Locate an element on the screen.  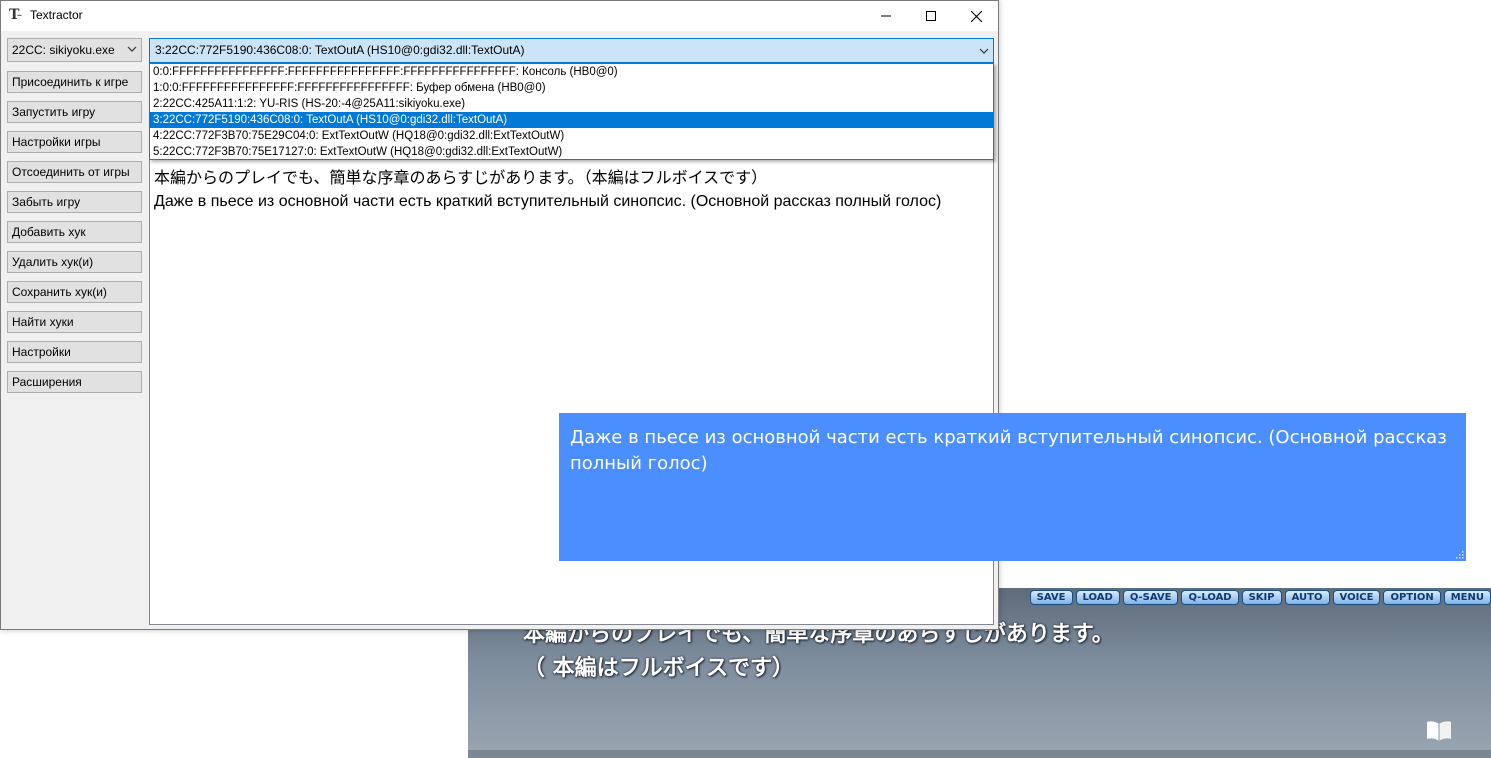
text-output-jp: 本編からのプレイでも、簡単な序章のあらすじがあります。（本編はフルボイスです） is located at coordinates (461, 178).